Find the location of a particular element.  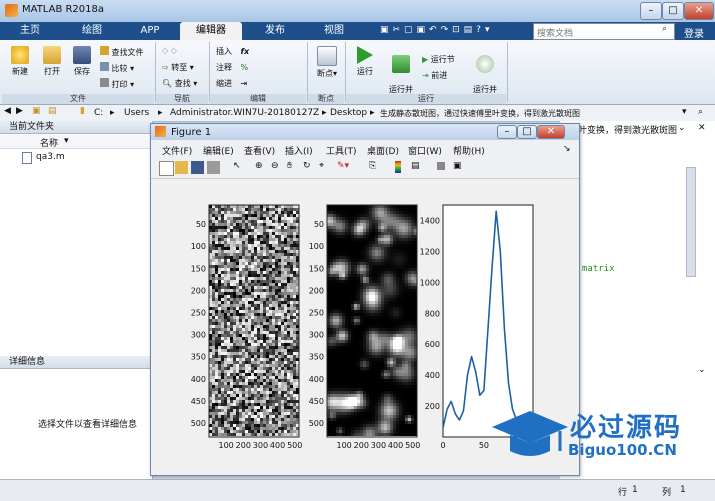

tab-editor: 编辑器 is located at coordinates (211, 31).